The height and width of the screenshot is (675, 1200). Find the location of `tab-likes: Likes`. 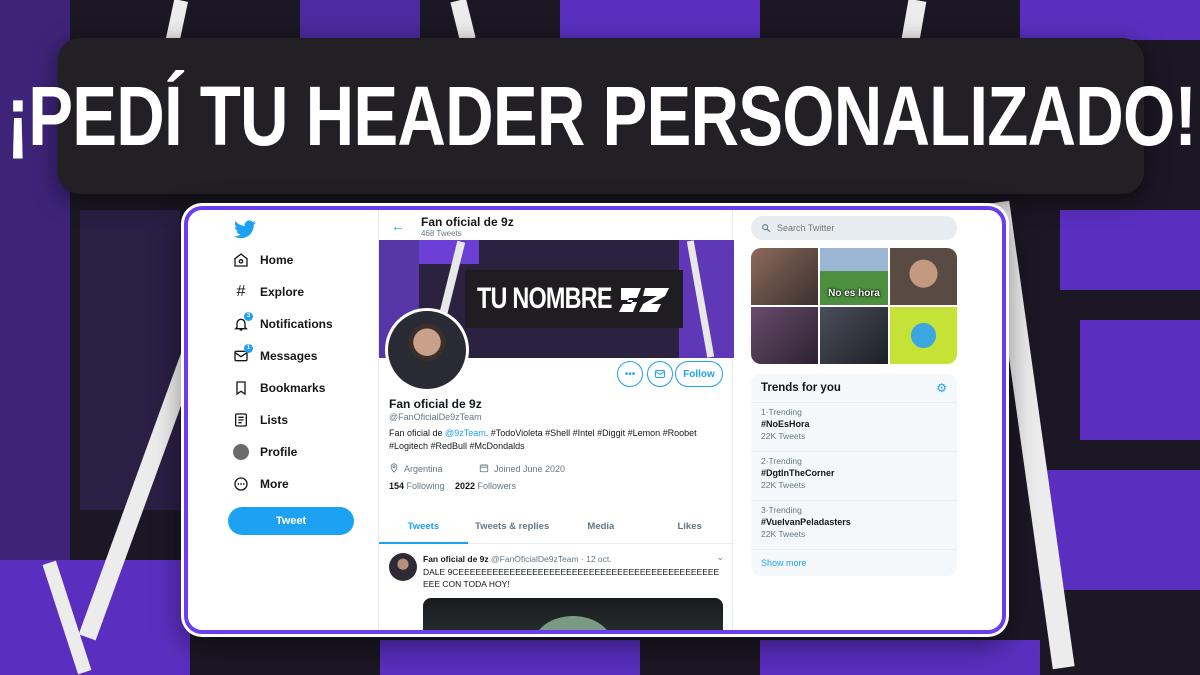

tab-likes: Likes is located at coordinates (689, 526).